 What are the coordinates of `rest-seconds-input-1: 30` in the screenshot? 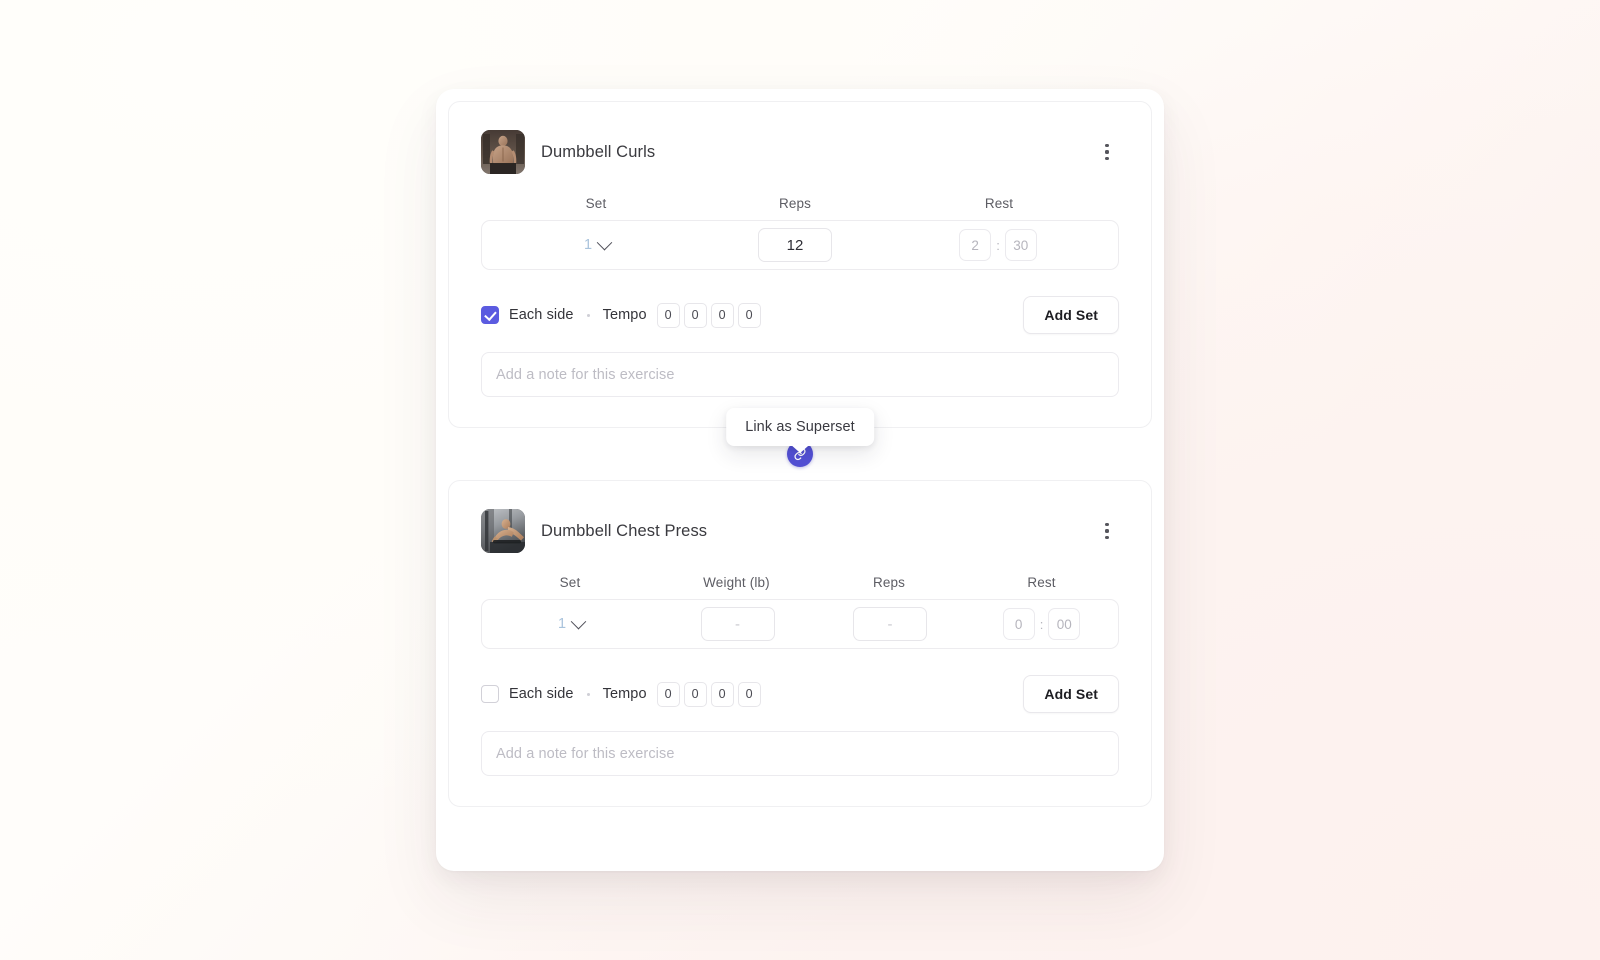 It's located at (1020, 245).